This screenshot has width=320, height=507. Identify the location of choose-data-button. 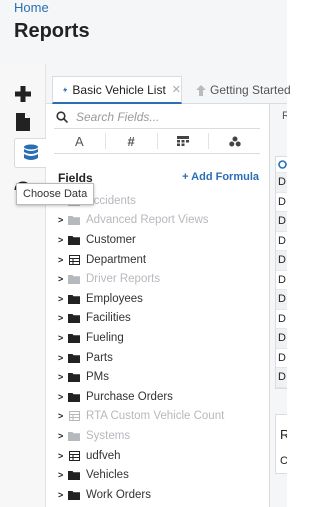
(30, 153).